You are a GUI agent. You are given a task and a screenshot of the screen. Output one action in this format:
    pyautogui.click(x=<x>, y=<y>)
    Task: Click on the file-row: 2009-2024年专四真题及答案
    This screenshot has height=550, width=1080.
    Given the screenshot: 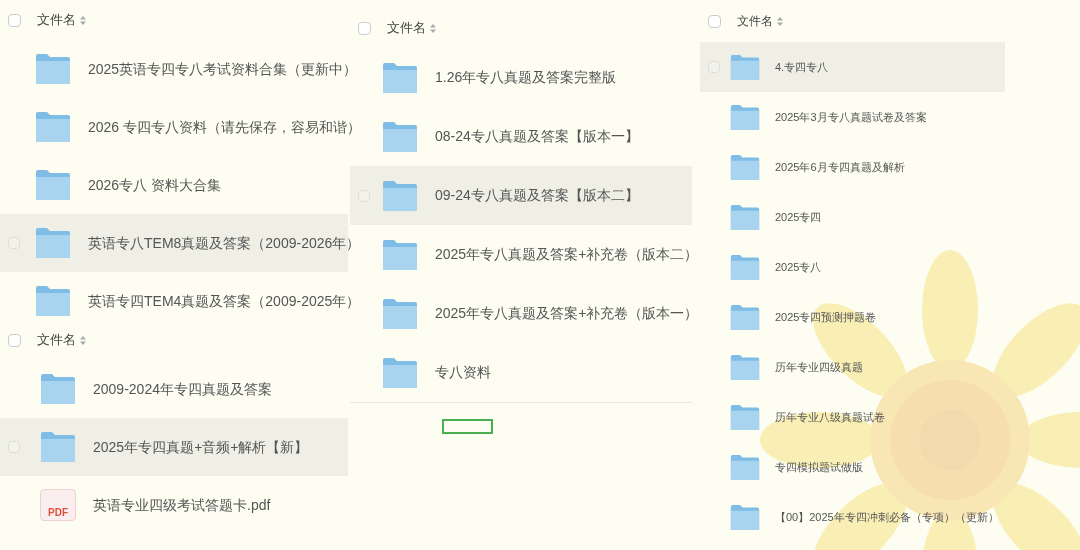 What is the action you would take?
    pyautogui.click(x=174, y=389)
    